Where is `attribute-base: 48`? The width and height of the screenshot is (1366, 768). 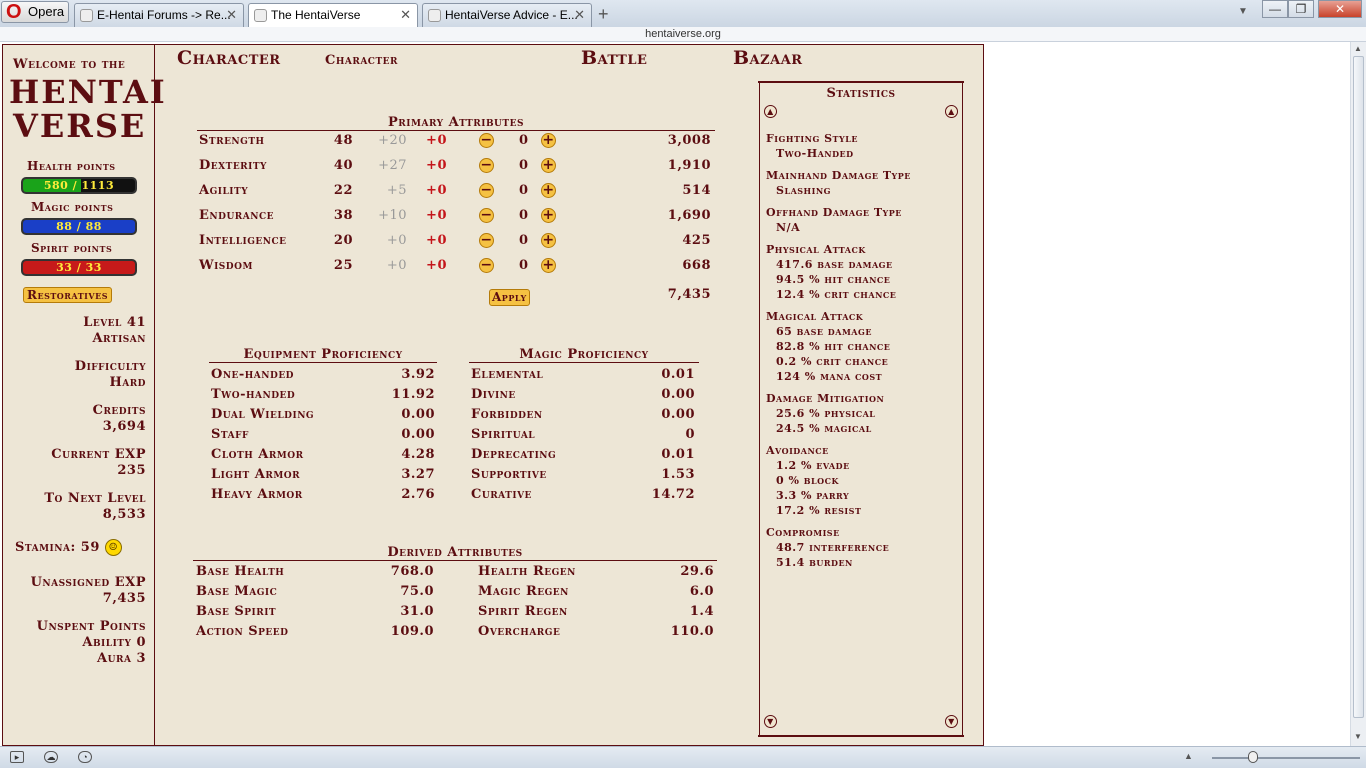 attribute-base: 48 is located at coordinates (343, 140).